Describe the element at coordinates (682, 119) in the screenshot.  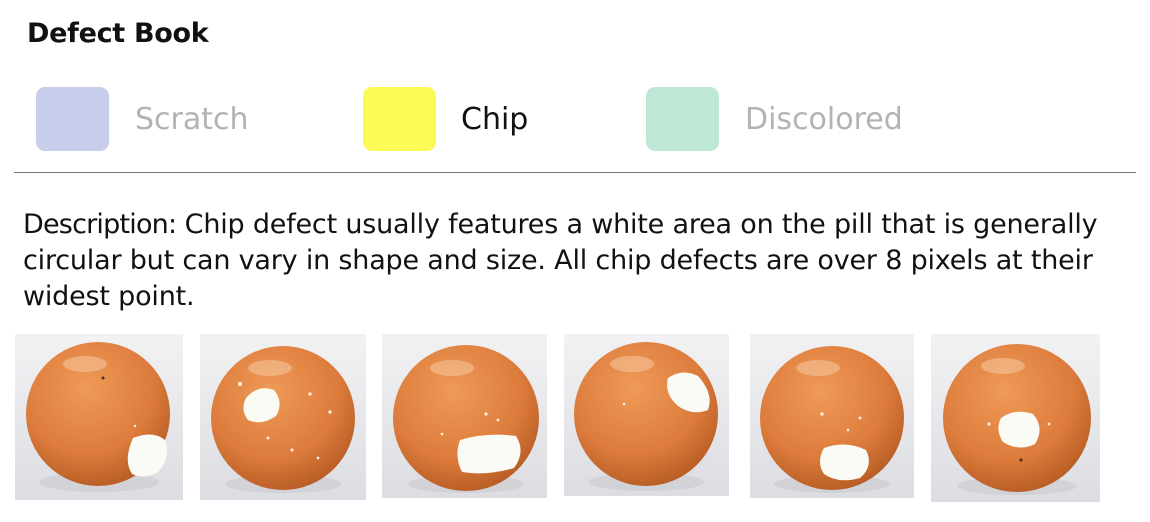
I see `discolored-color-swatch` at that location.